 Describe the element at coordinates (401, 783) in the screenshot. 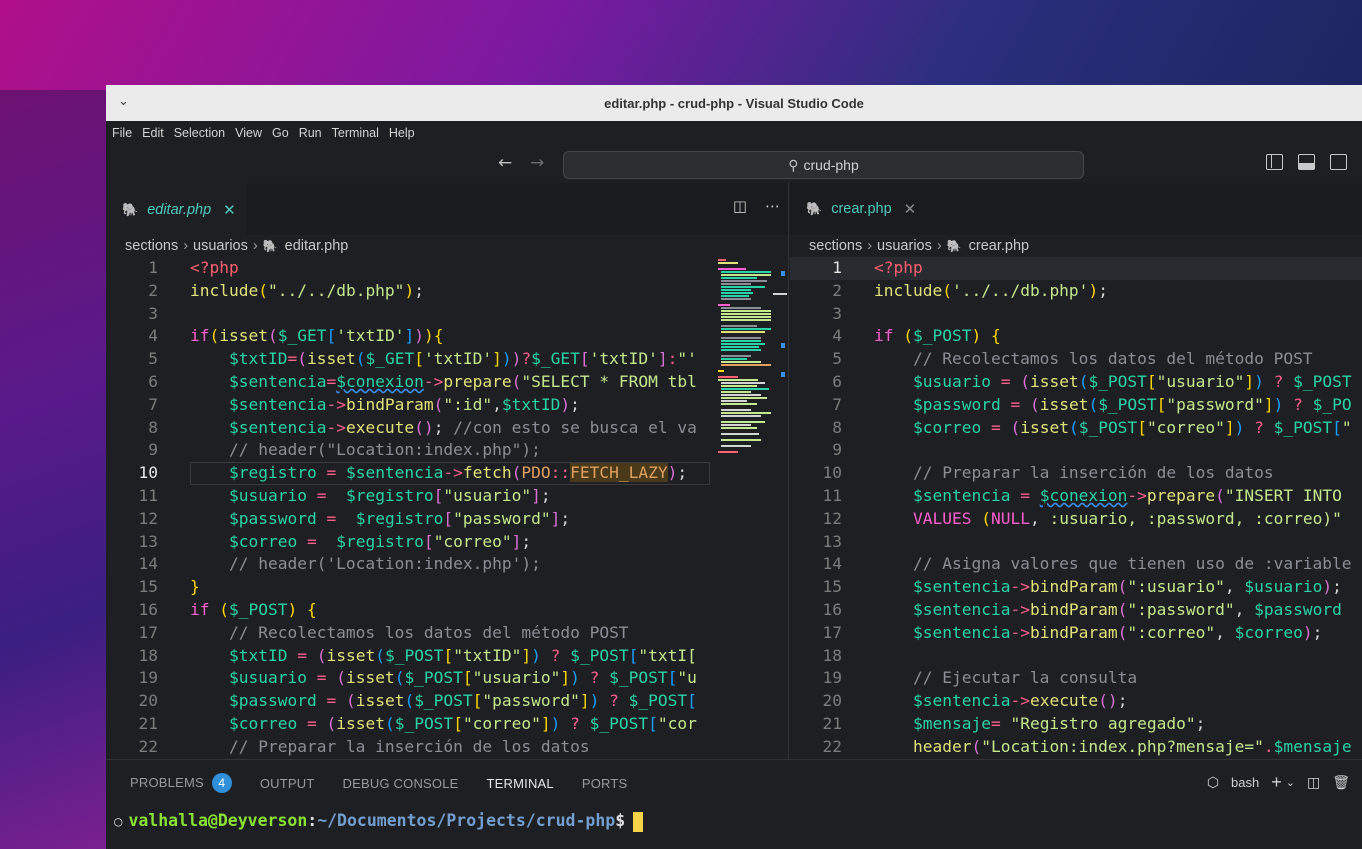

I see `tab-debug-console: DEBUG CONSOLE` at that location.